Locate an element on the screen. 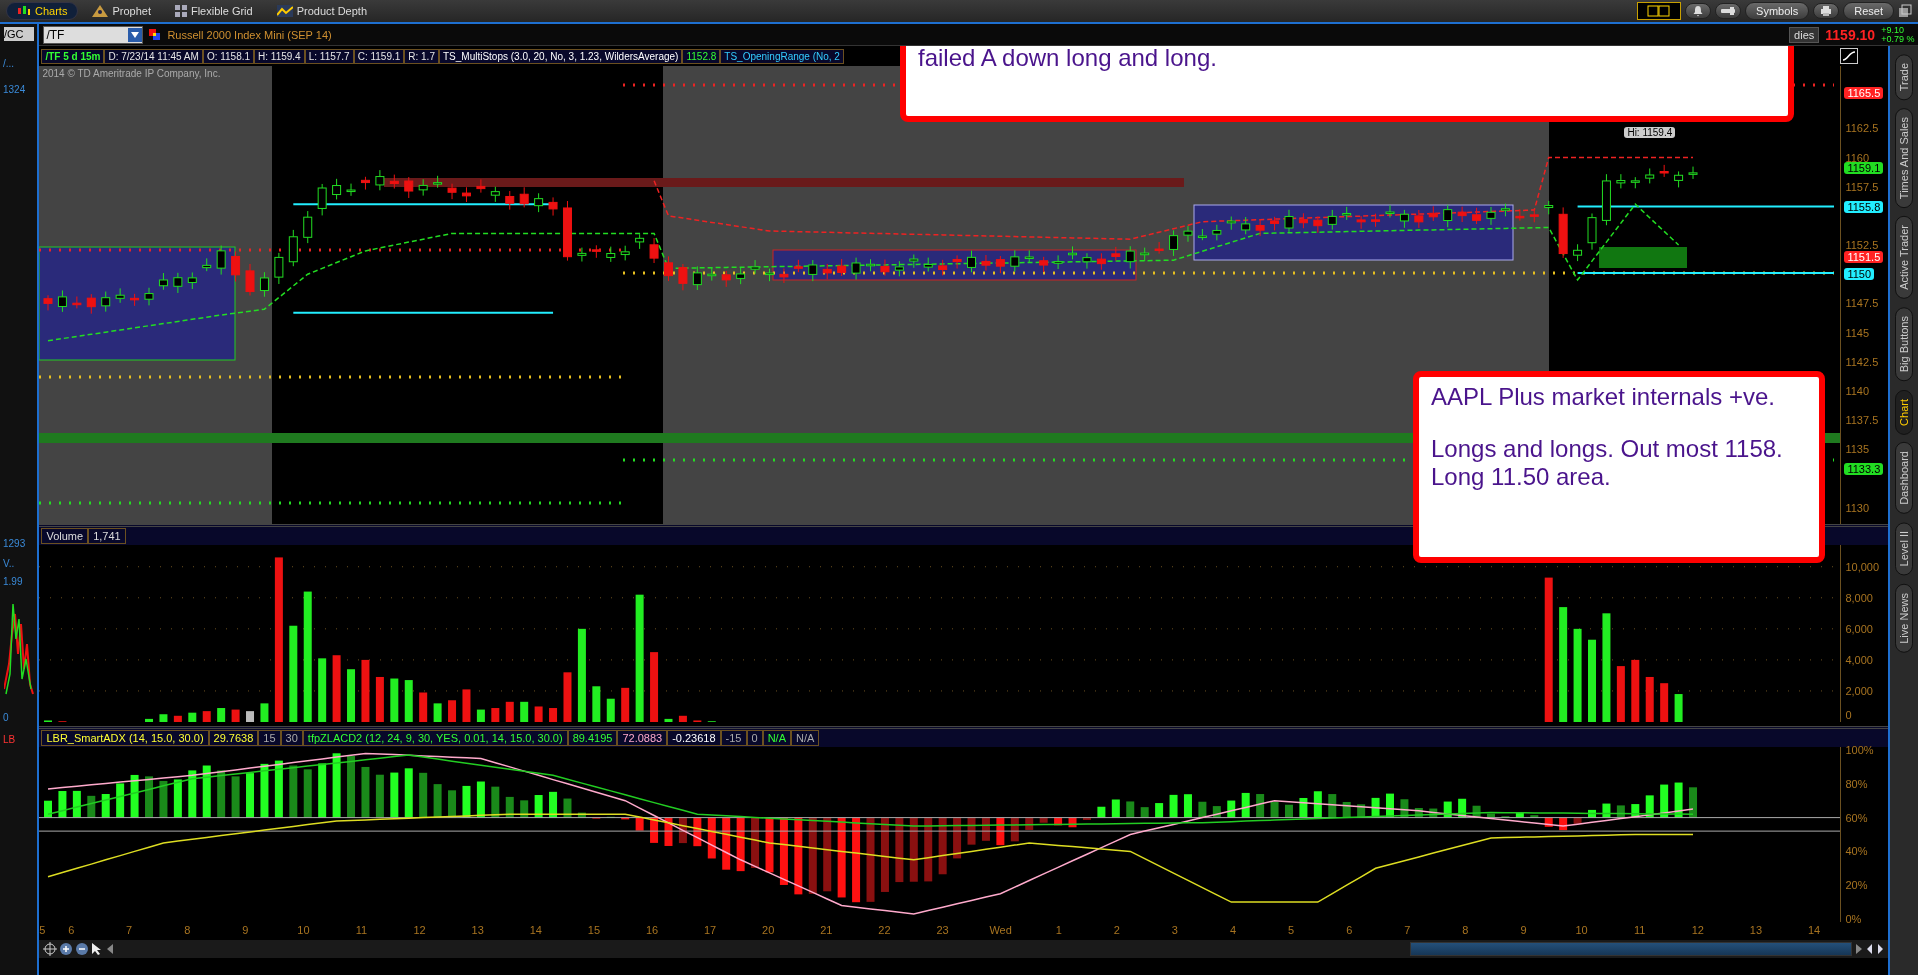 The height and width of the screenshot is (975, 1918). axis-label: 8,000 is located at coordinates (1859, 597).